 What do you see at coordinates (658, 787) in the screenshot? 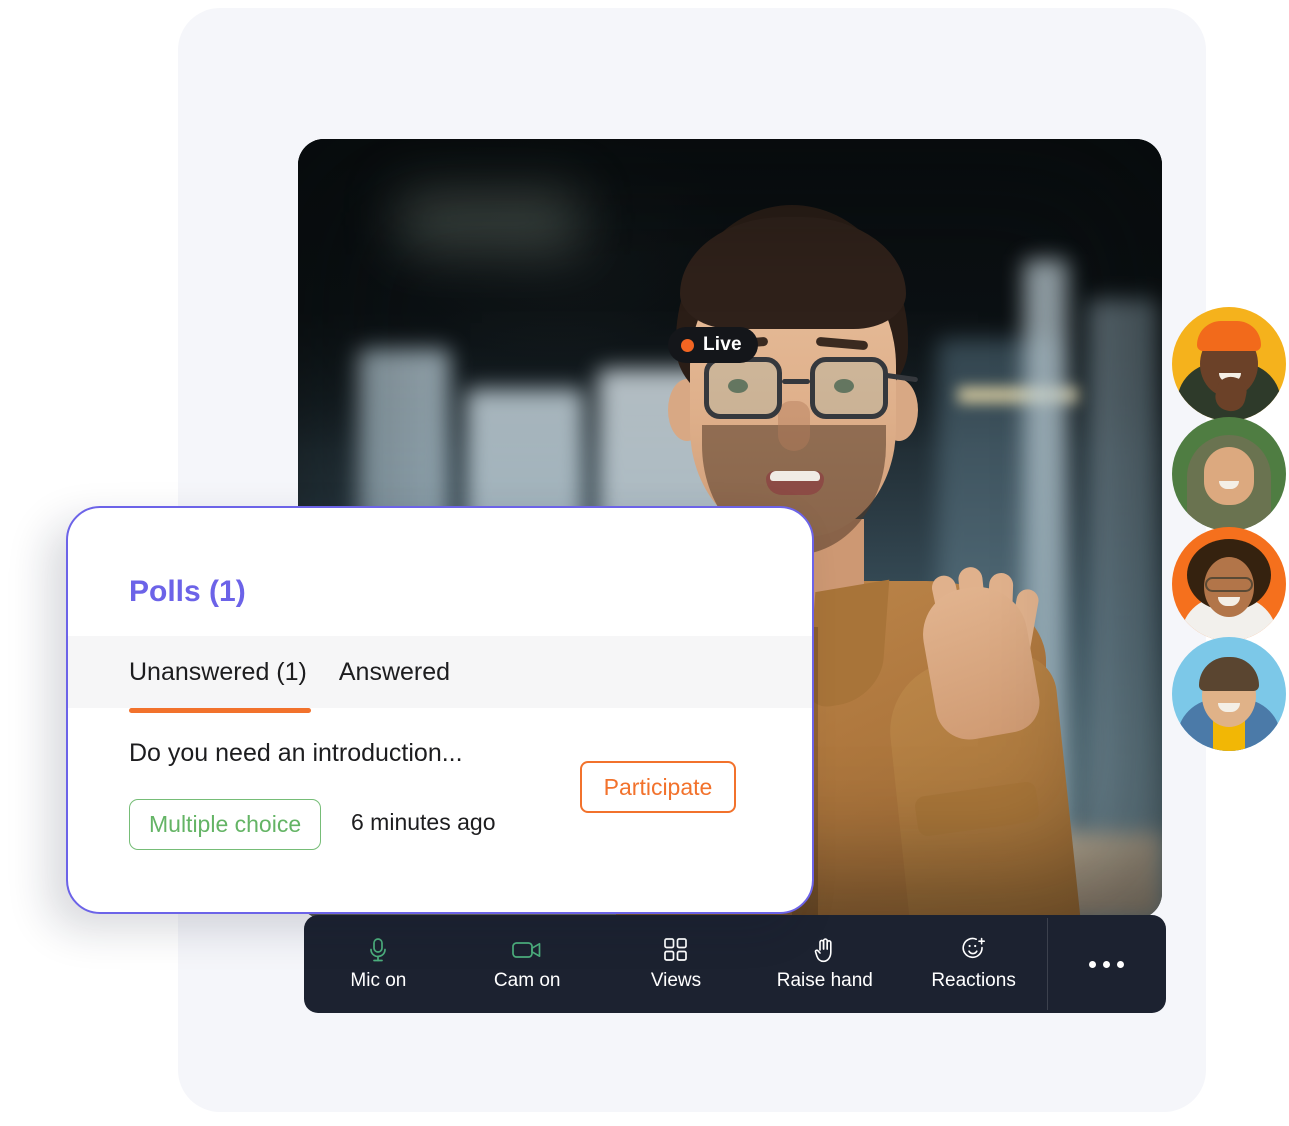
I see `participate-button: Participate` at bounding box center [658, 787].